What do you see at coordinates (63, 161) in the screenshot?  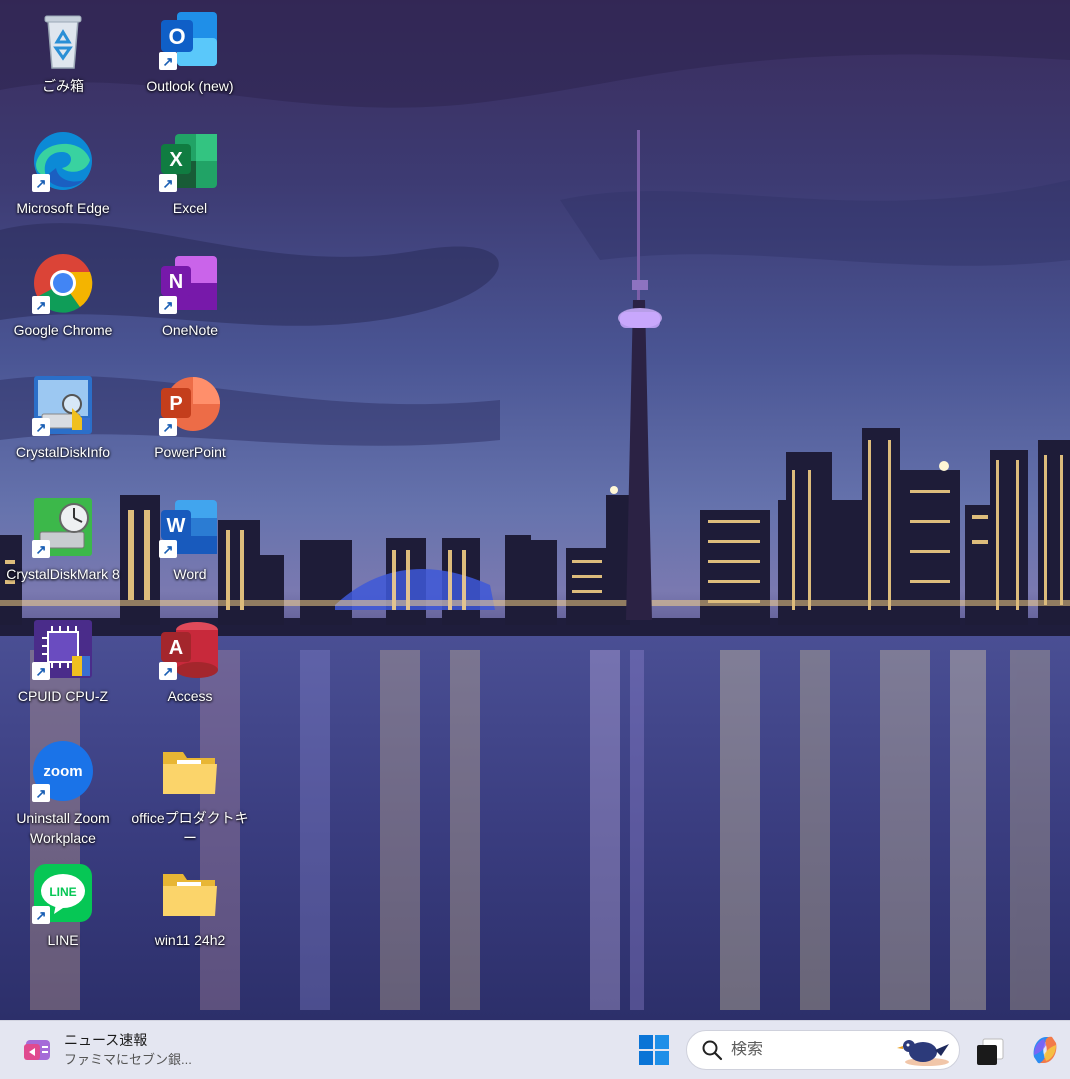 I see `edge-icon: ↗` at bounding box center [63, 161].